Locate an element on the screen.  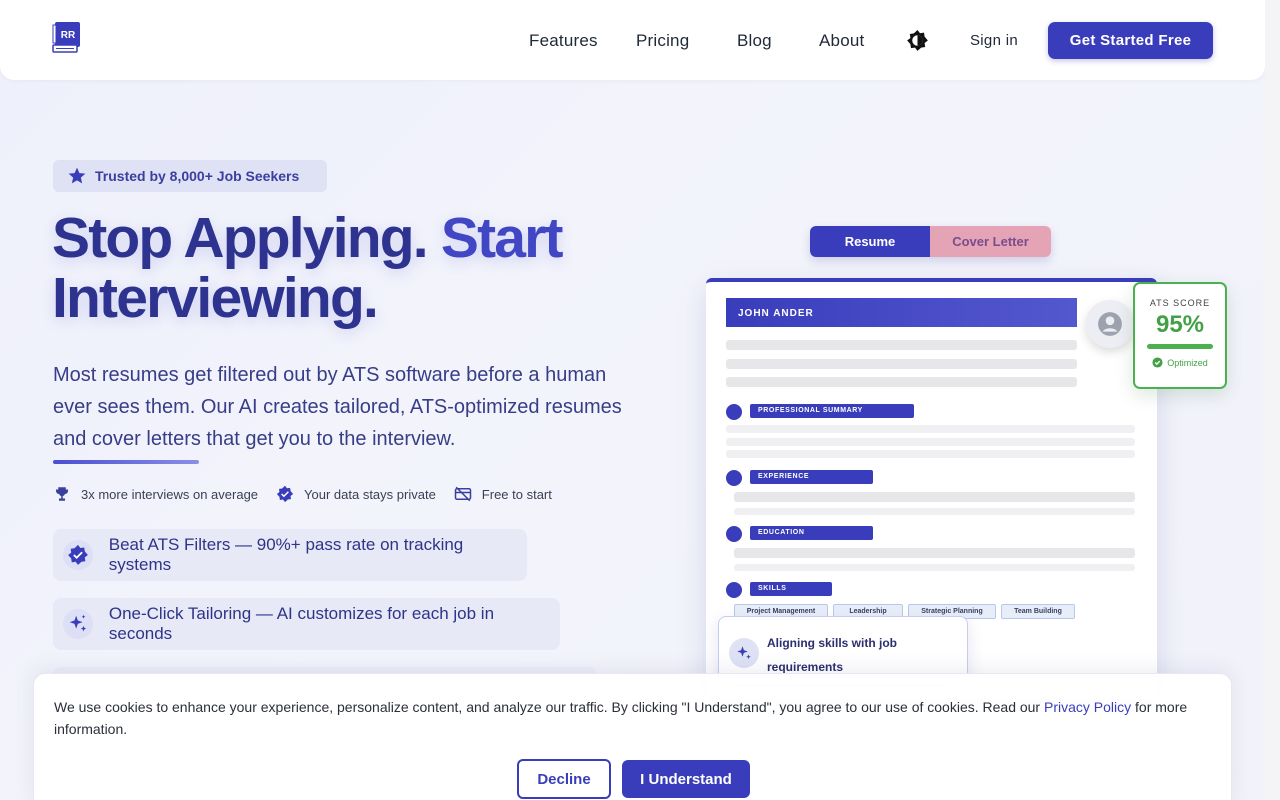
tab-resume: Resume is located at coordinates (870, 241).